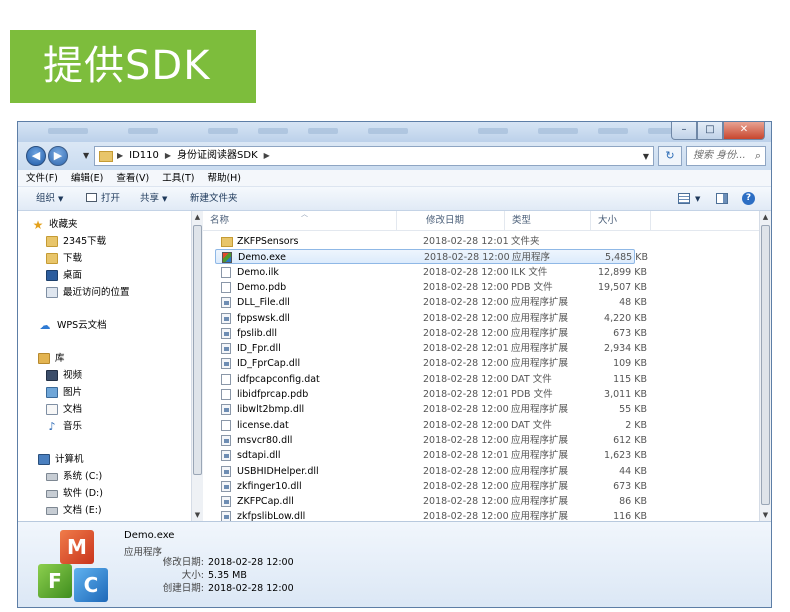 This screenshot has width=790, height=612. Describe the element at coordinates (462, 221) in the screenshot. I see `column-header-date: 修改日期` at that location.